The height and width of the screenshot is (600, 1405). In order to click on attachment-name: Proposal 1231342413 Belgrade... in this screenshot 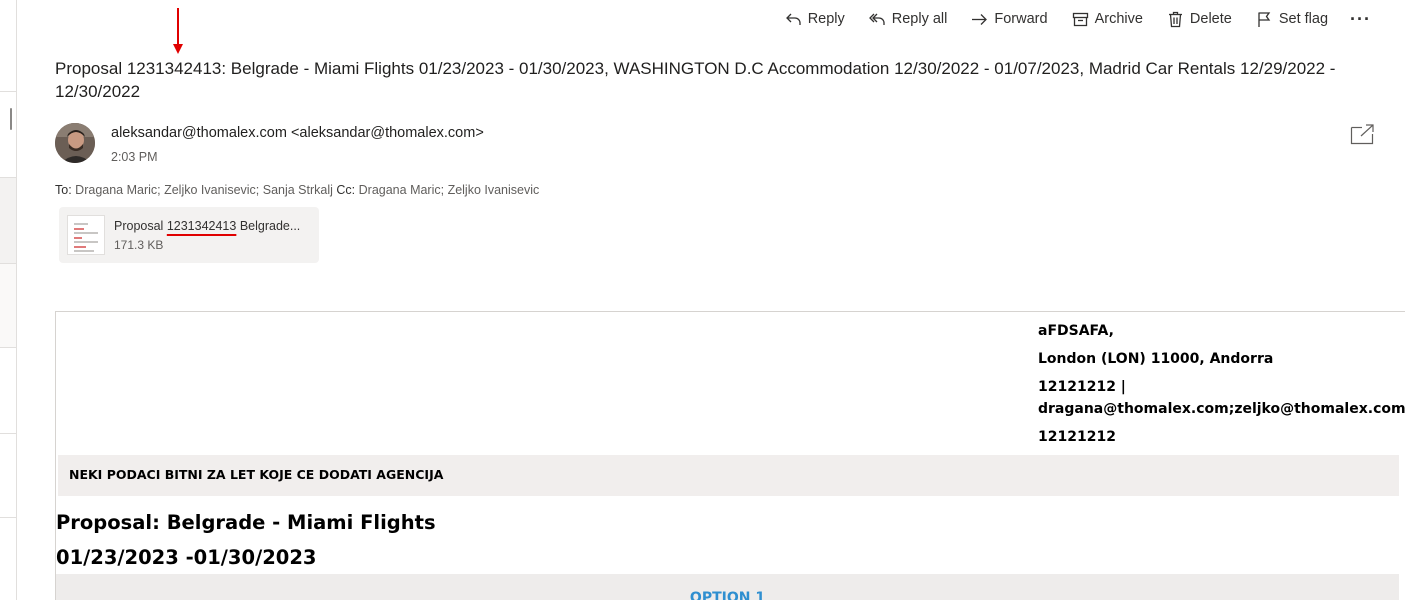, I will do `click(207, 226)`.